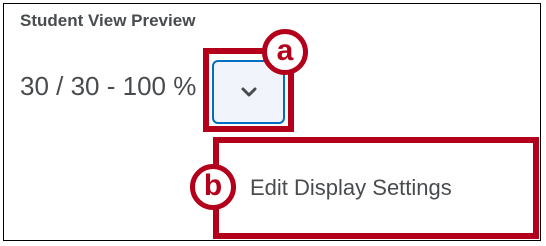 The width and height of the screenshot is (546, 246). I want to click on callout-badge-b: b, so click(213, 187).